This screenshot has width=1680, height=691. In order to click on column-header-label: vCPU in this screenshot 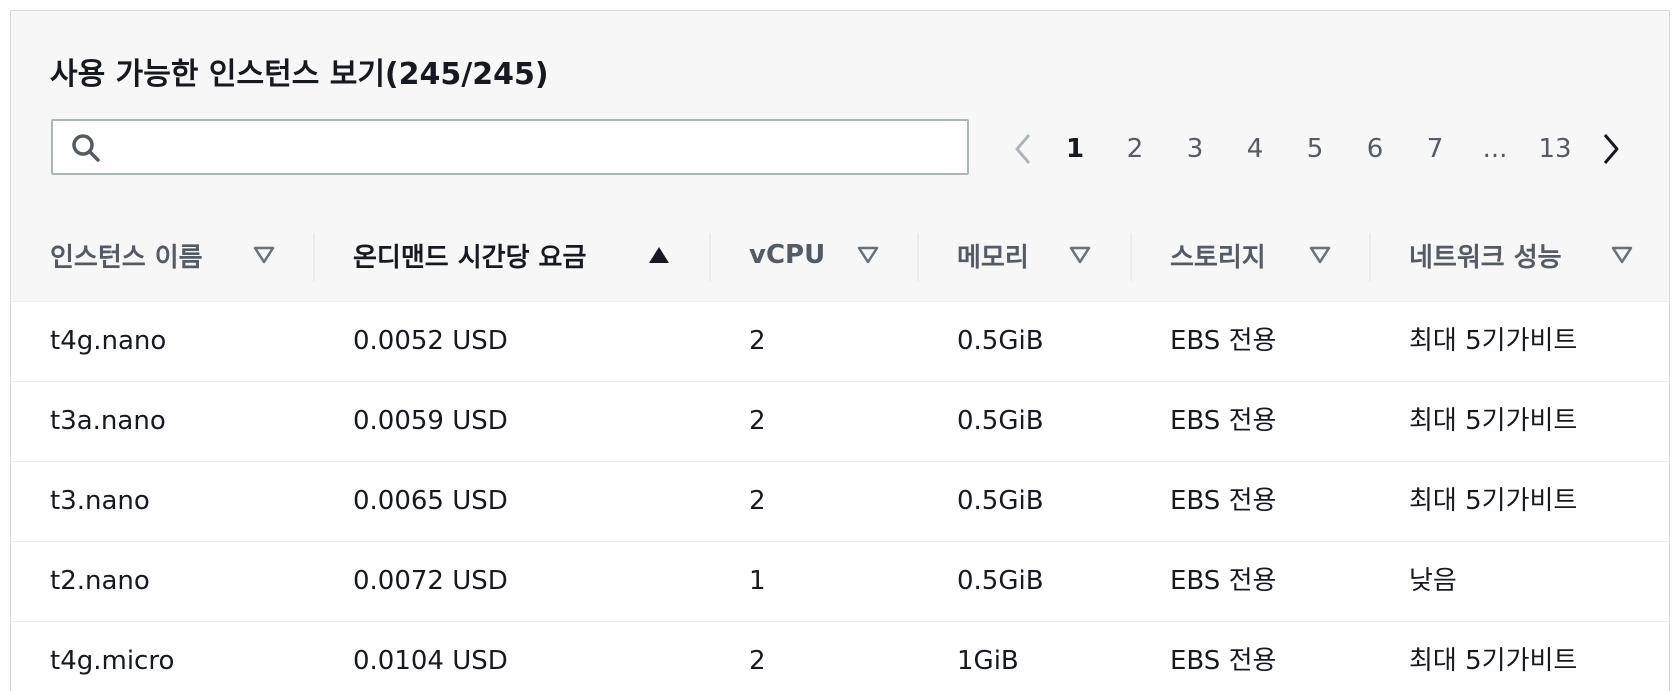, I will do `click(787, 255)`.